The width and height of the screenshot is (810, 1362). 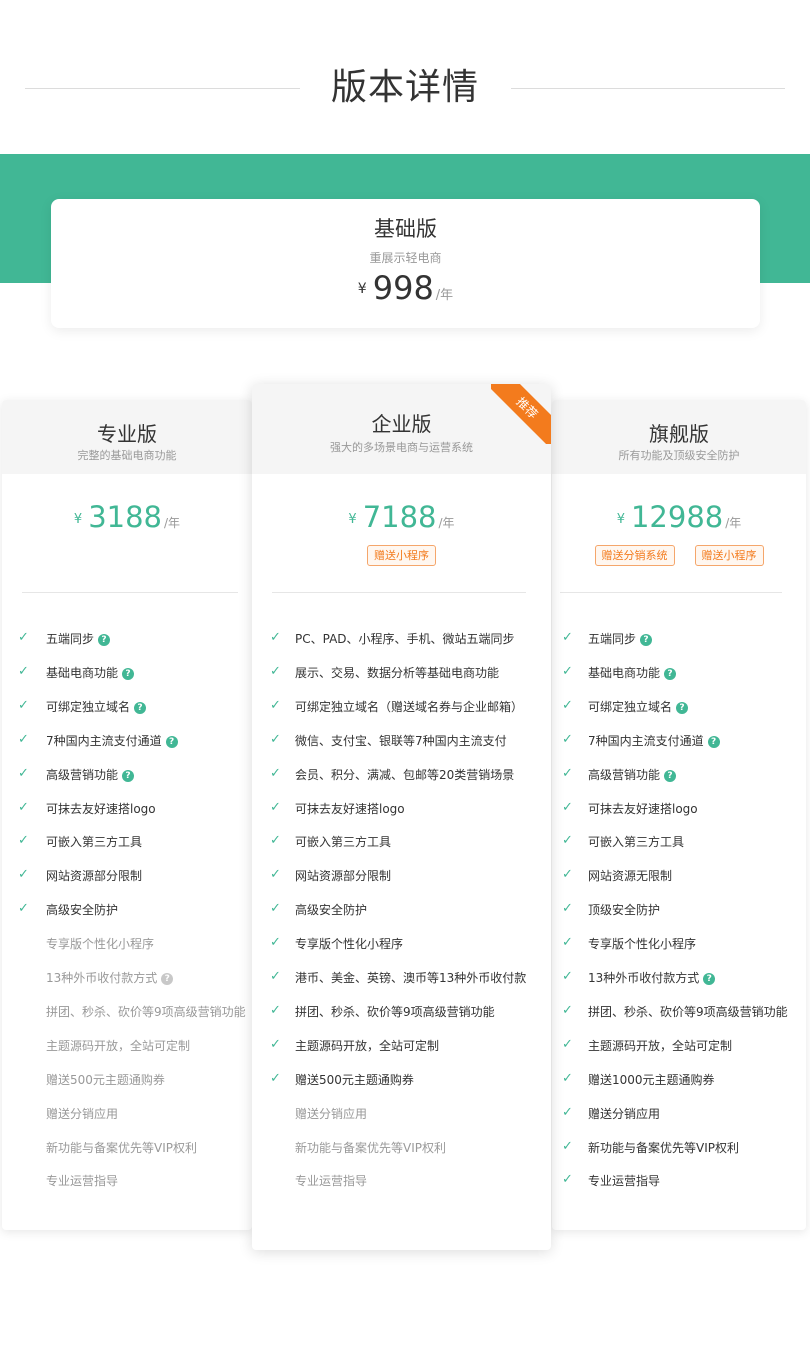 I want to click on price-value: 12988, so click(x=677, y=517).